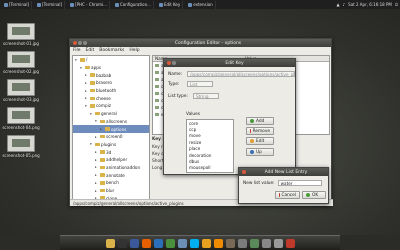  Describe the element at coordinates (21, 62) in the screenshot. I see `desktop-icon-screenshot-2: screenshot-02.jpg` at that location.